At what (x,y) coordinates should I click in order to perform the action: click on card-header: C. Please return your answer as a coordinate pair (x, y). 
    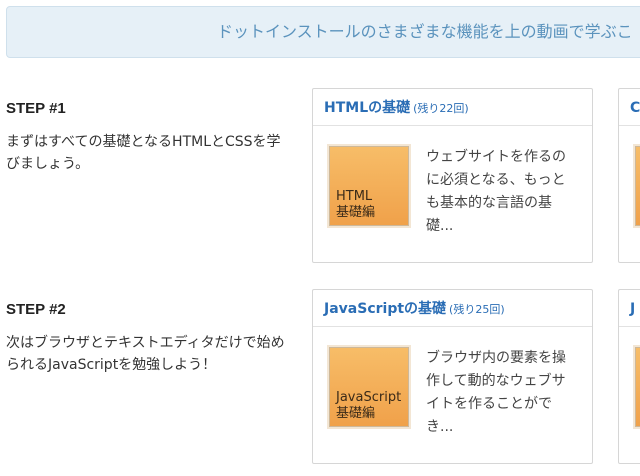
    Looking at the image, I should click on (629, 107).